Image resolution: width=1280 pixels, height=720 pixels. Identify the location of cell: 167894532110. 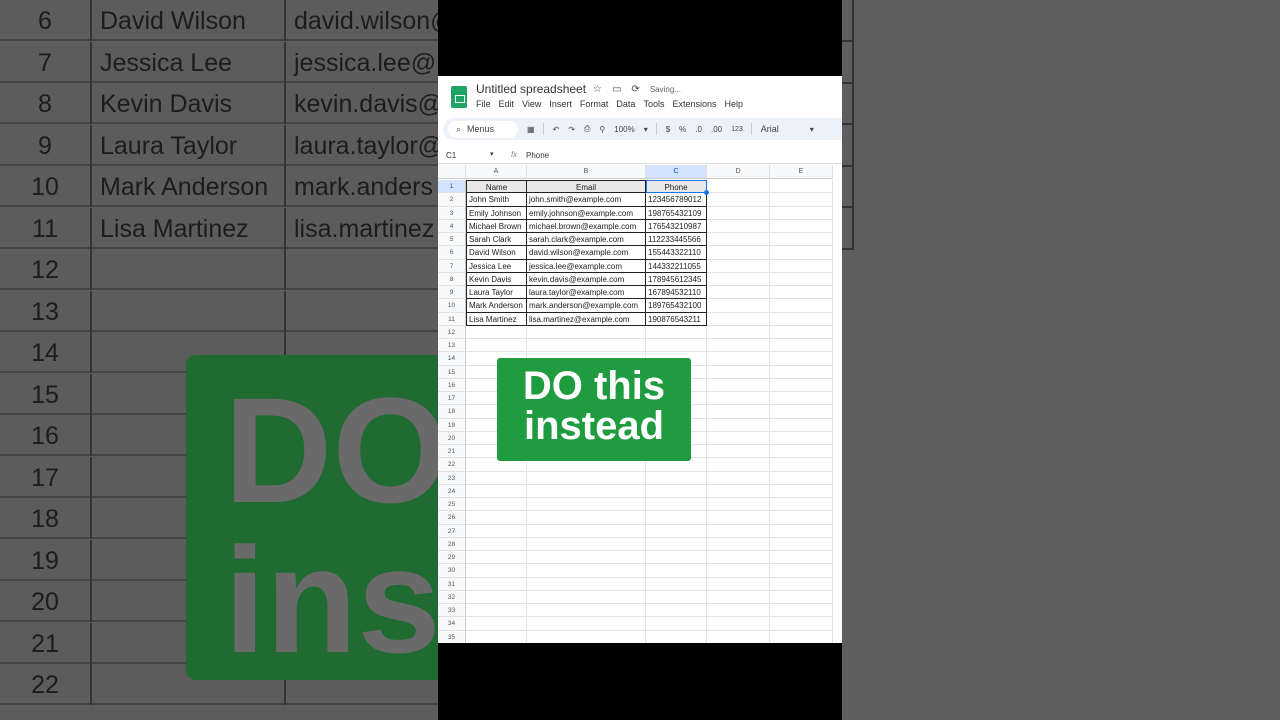
(676, 293).